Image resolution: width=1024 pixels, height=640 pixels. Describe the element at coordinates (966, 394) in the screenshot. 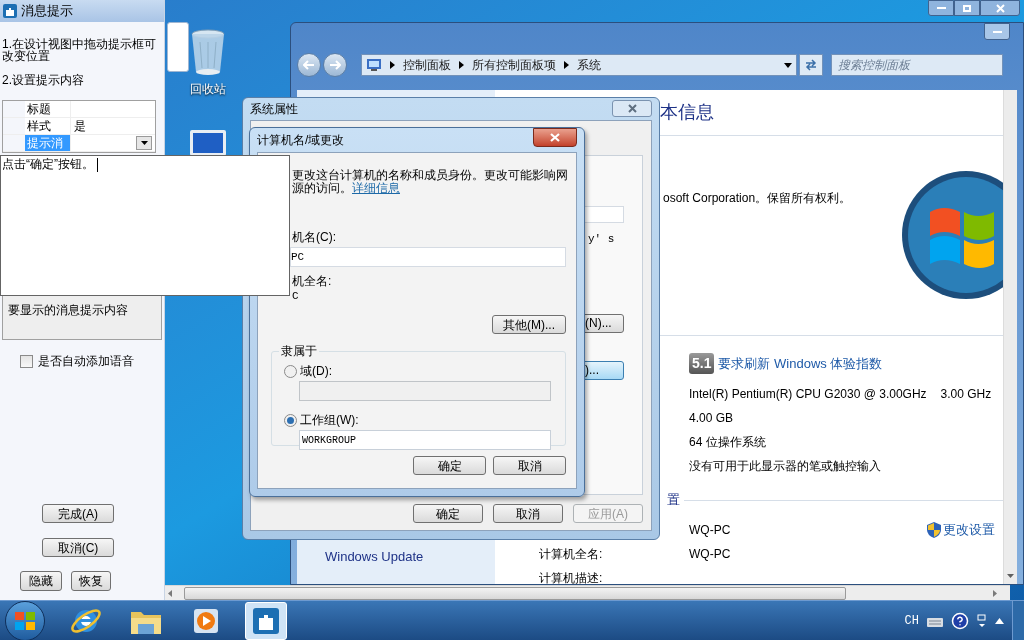

I see `spec-value: 3.00 GHz` at that location.